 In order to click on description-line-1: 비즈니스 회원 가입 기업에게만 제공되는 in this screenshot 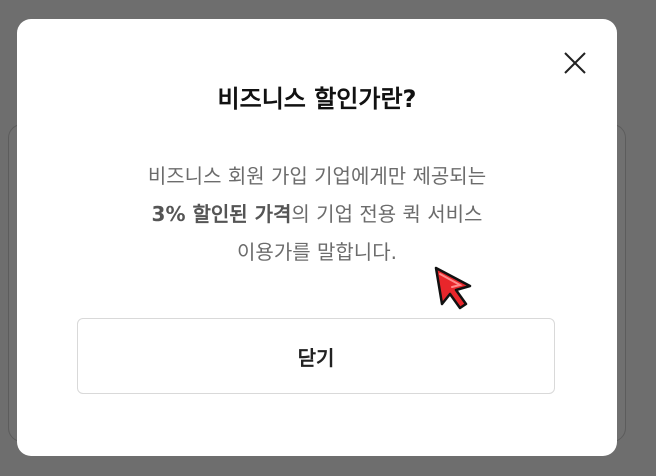, I will do `click(317, 176)`.